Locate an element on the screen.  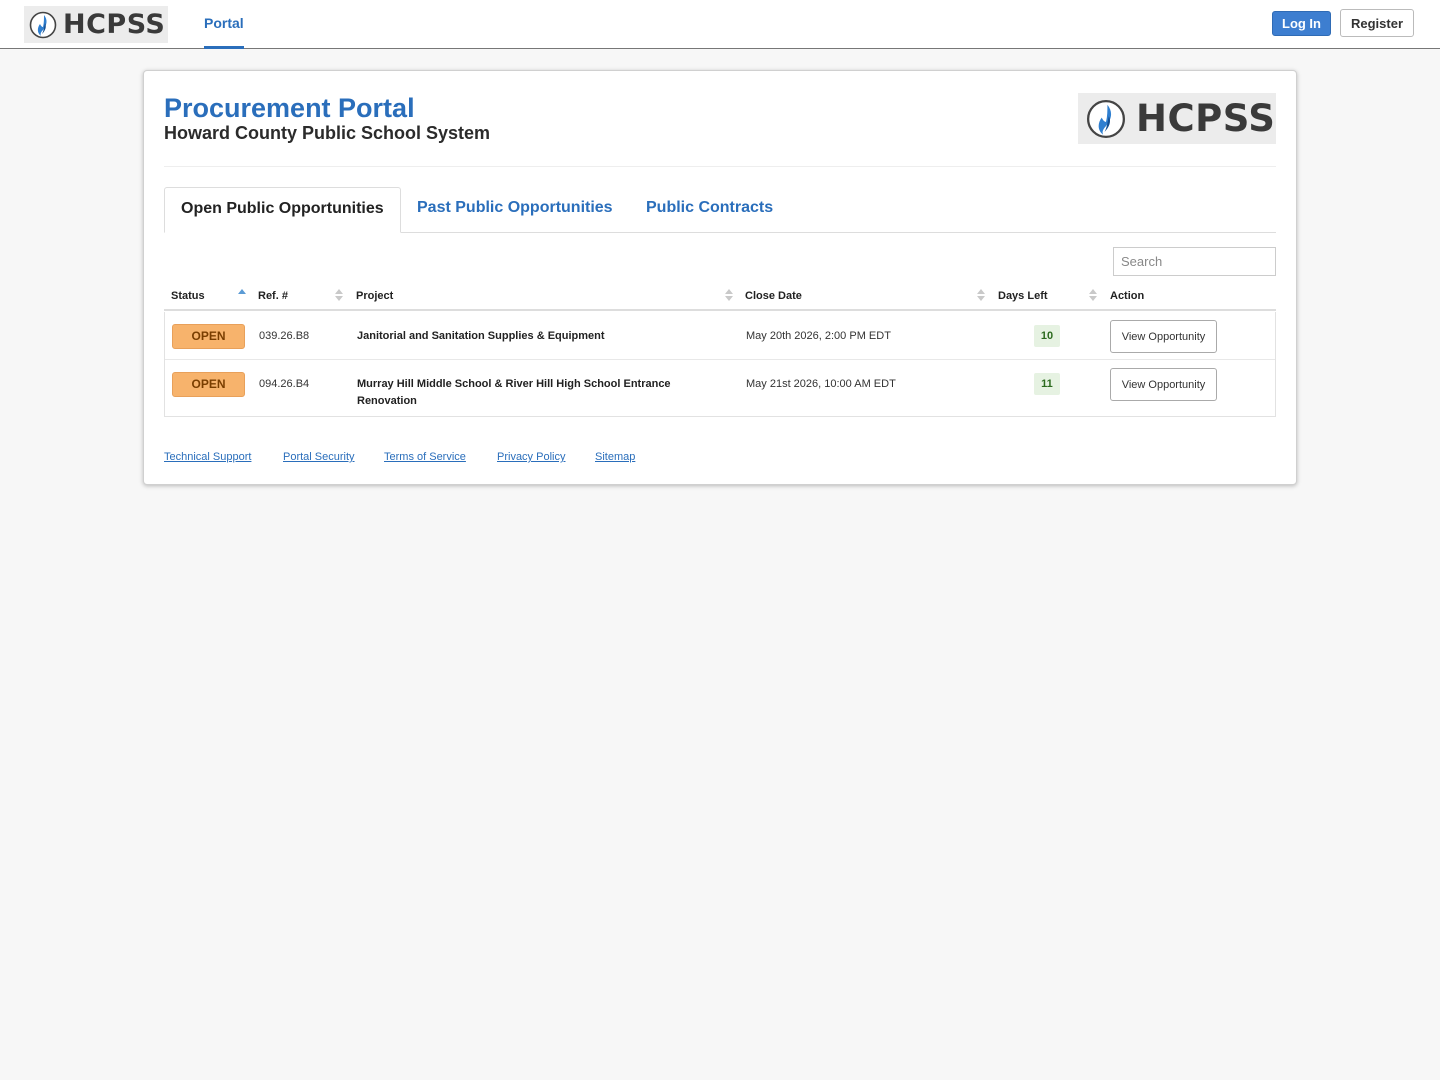
login-button: Log In is located at coordinates (1301, 23).